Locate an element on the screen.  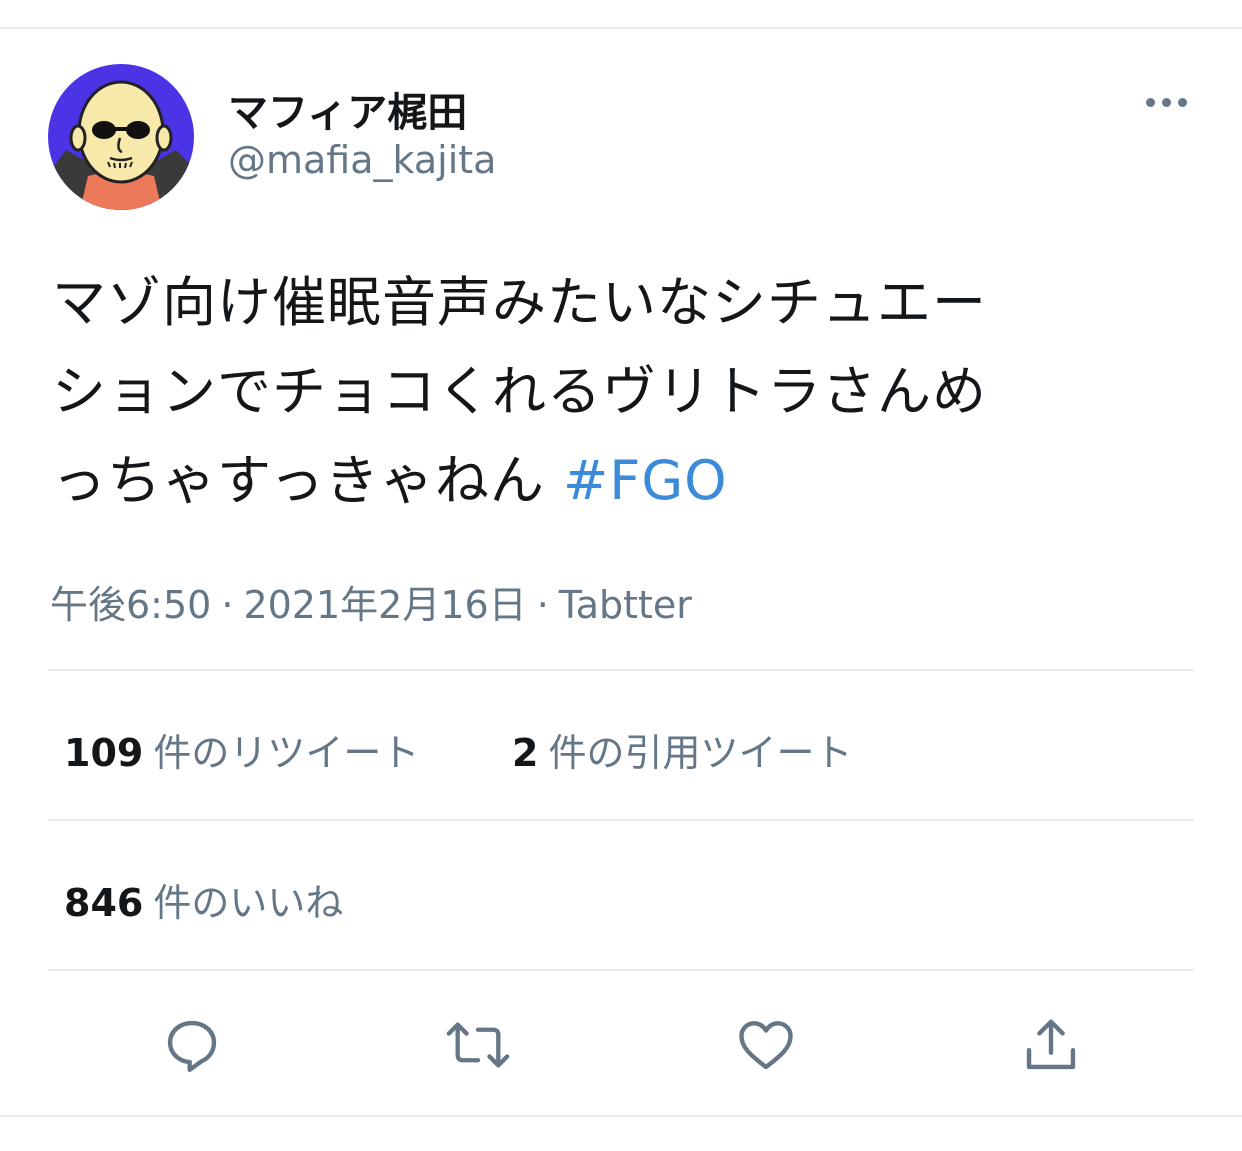
share-button is located at coordinates (1051, 1045).